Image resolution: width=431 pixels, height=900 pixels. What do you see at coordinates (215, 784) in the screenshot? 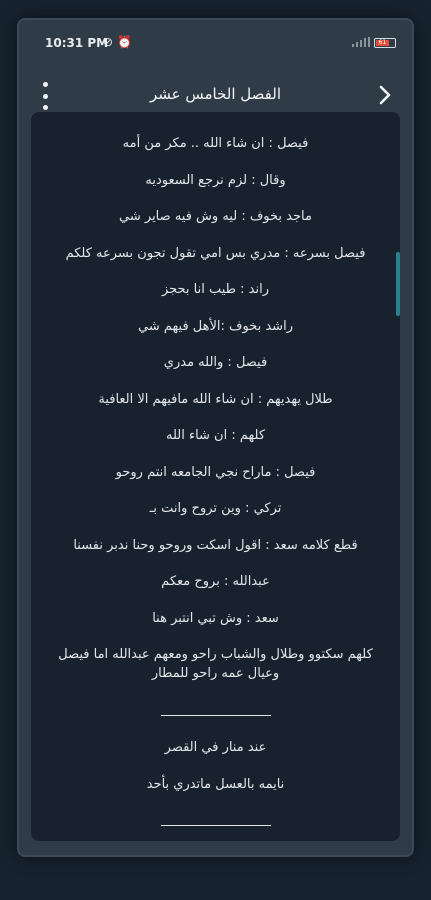
I see `story-line: نايمه بالعسل ماتدري بأحد` at bounding box center [215, 784].